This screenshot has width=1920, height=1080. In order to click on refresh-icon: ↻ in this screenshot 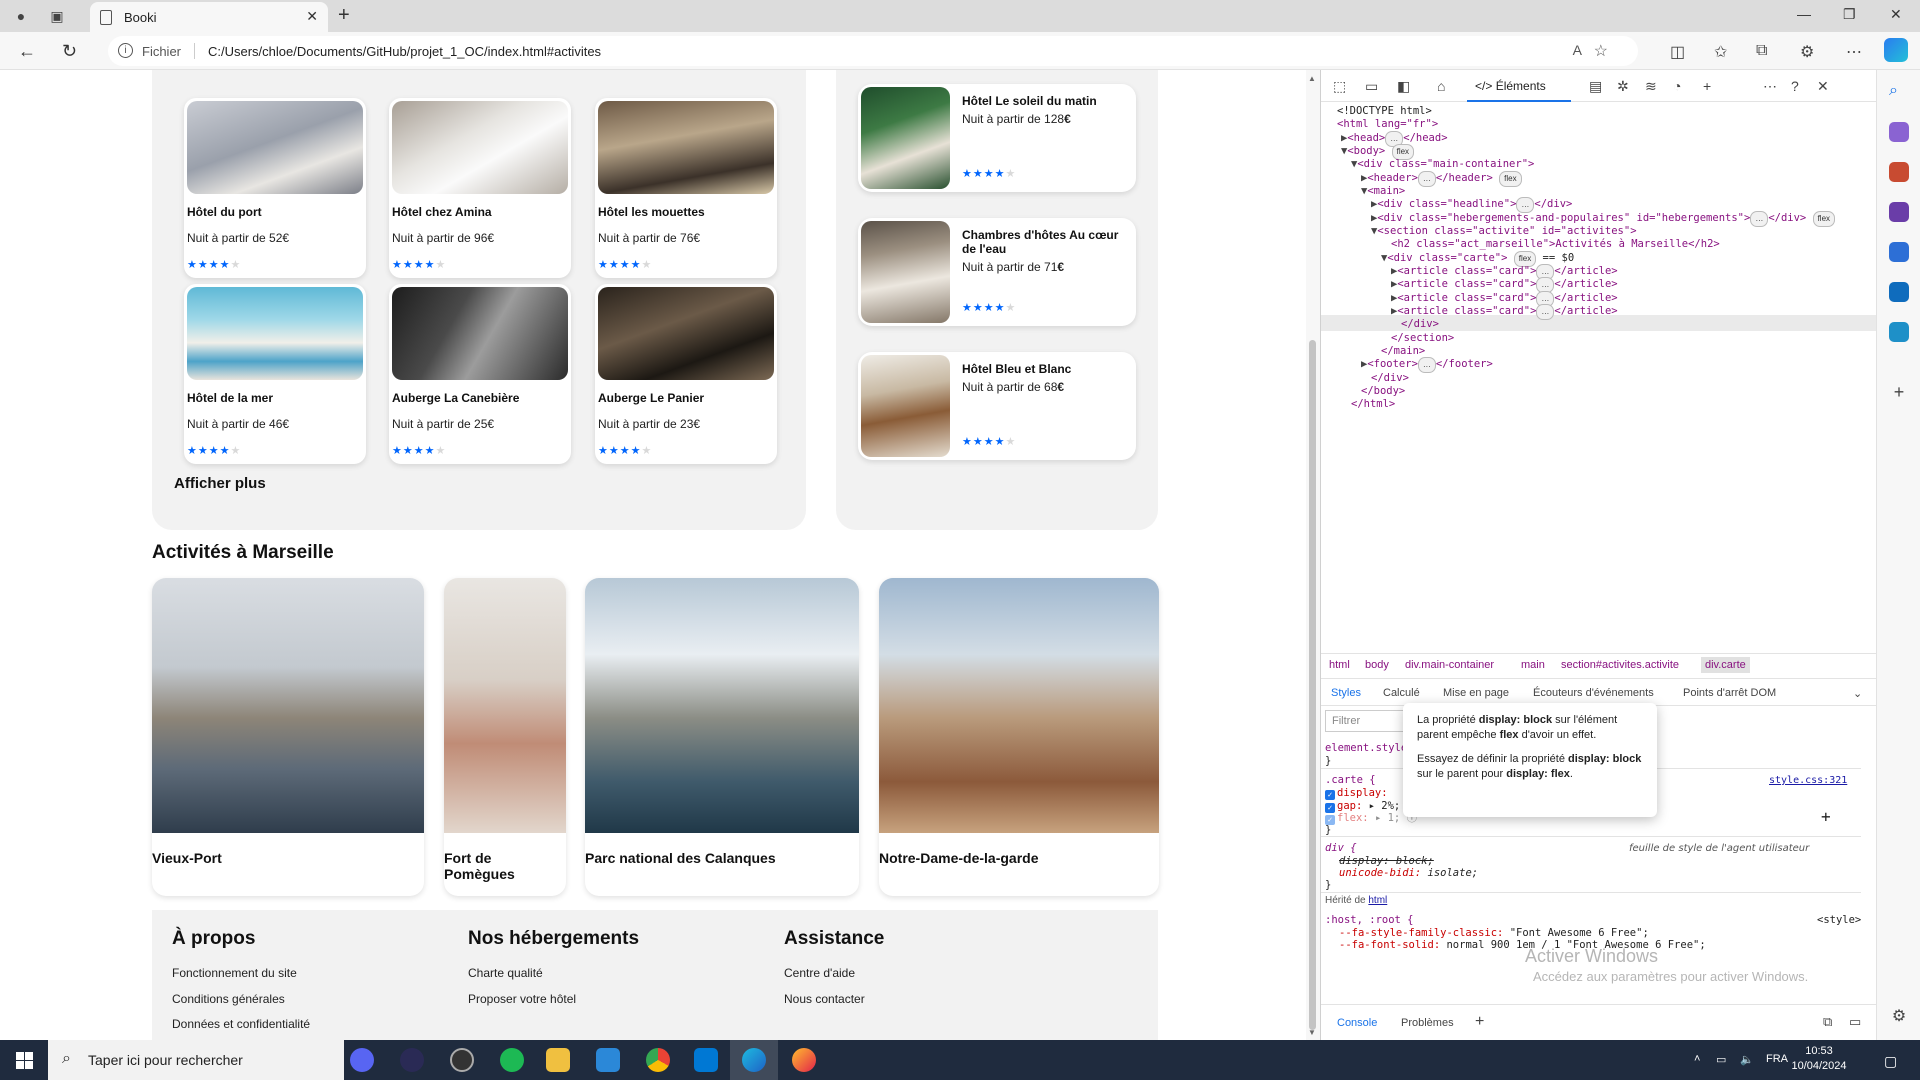, I will do `click(69, 51)`.